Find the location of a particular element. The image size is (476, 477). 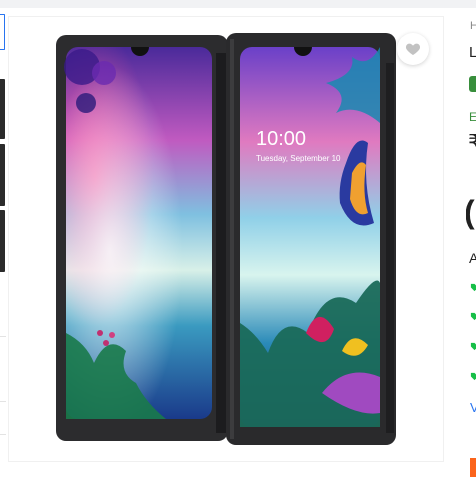

extra-offer-label: E is located at coordinates (472, 117).